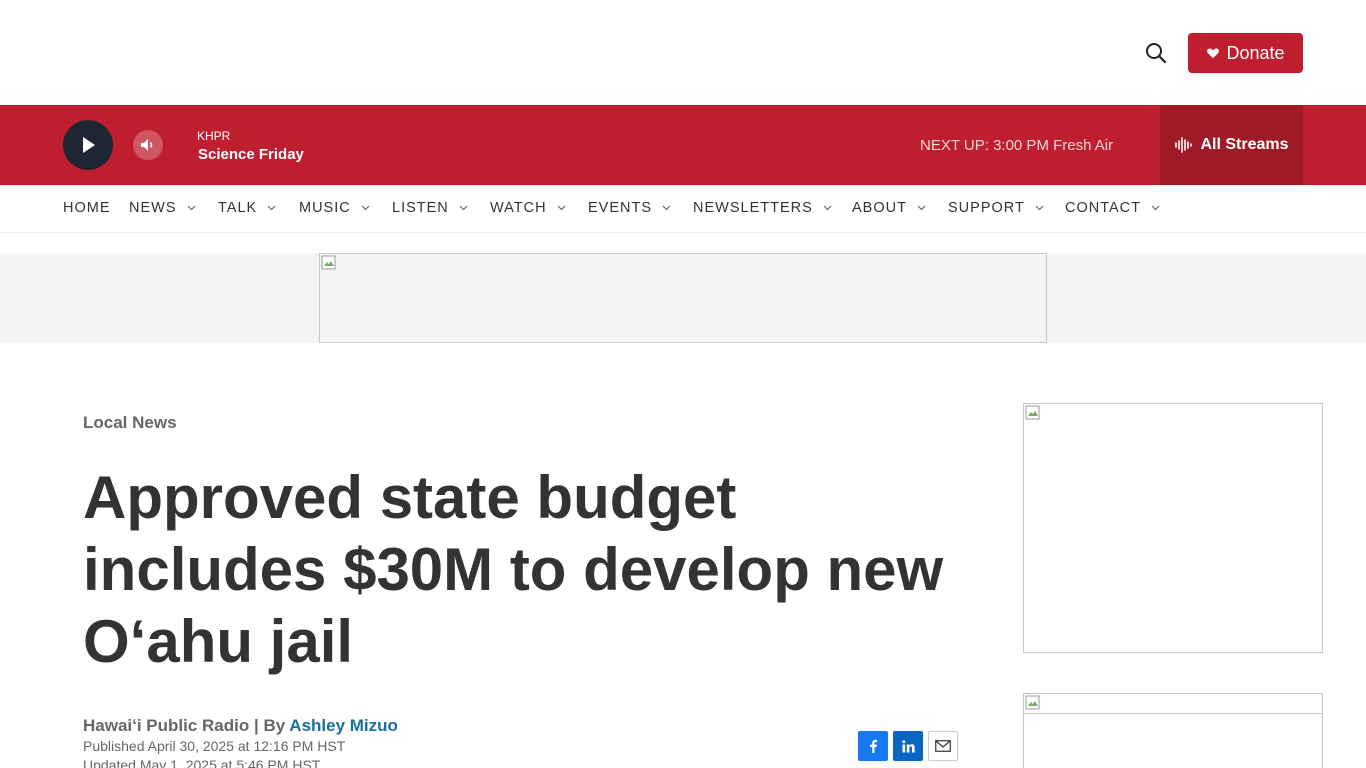 The width and height of the screenshot is (1366, 768). I want to click on updated-date: Updated May 1, 2025 at 5:46 PM HST, so click(202, 762).